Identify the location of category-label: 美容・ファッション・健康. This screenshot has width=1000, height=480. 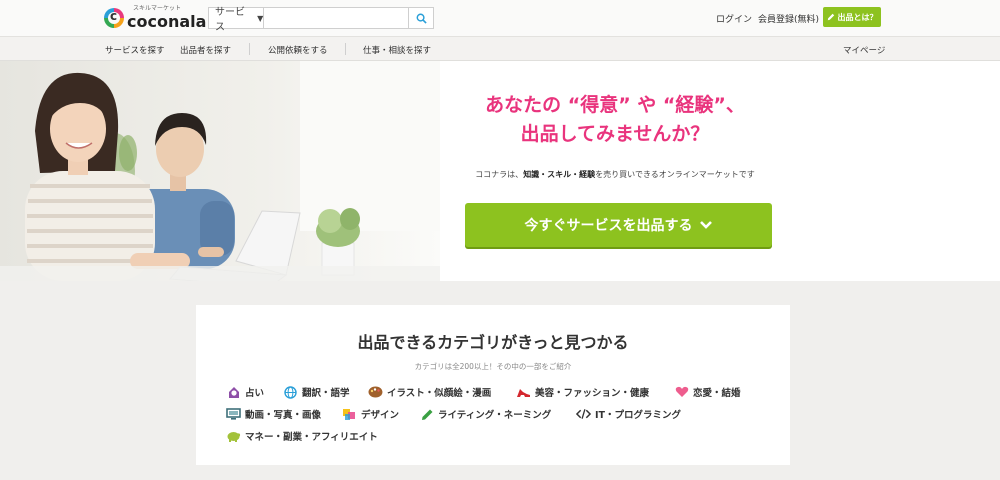
(592, 393).